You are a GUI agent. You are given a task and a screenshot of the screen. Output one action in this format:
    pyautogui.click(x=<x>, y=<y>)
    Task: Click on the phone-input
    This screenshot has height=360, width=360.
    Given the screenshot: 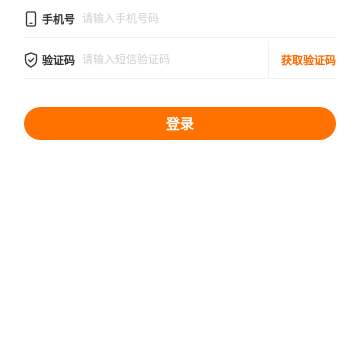 What is the action you would take?
    pyautogui.click(x=209, y=18)
    